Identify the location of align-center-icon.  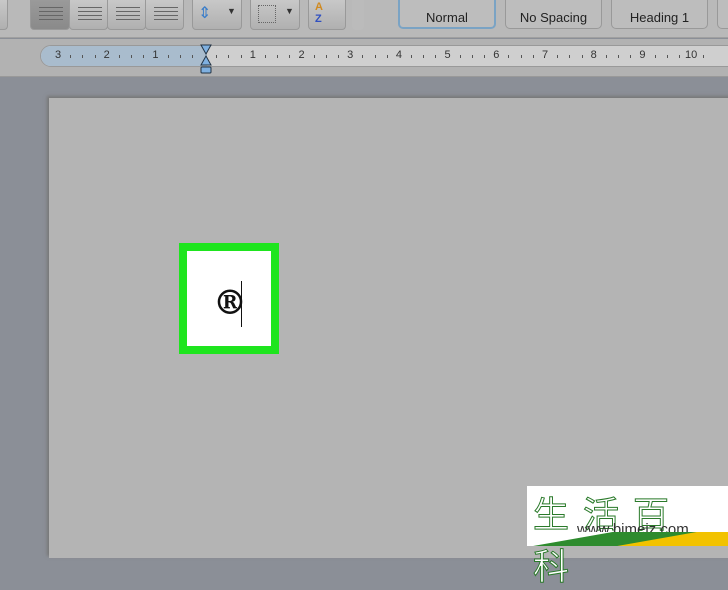
(90, 15).